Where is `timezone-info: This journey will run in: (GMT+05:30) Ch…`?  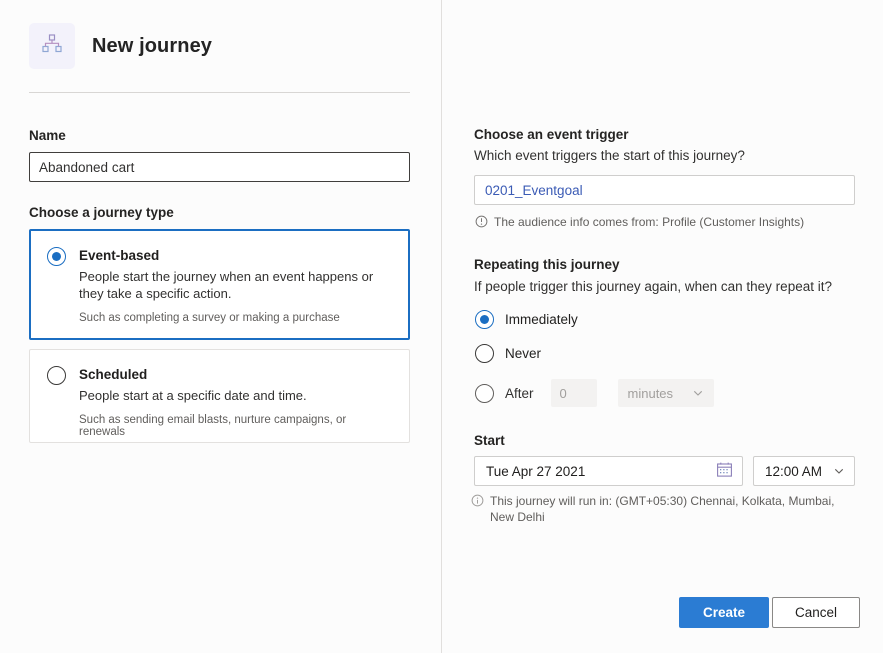 timezone-info: This journey will run in: (GMT+05:30) Ch… is located at coordinates (656, 509).